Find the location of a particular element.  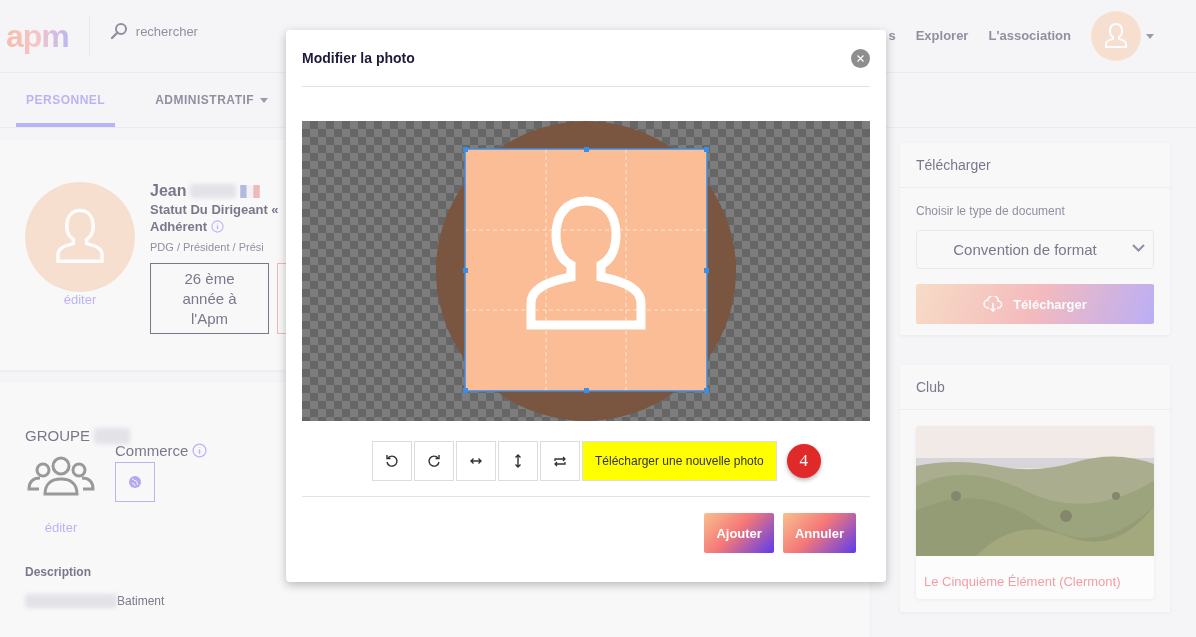

search-field: rechercher is located at coordinates (180, 31).